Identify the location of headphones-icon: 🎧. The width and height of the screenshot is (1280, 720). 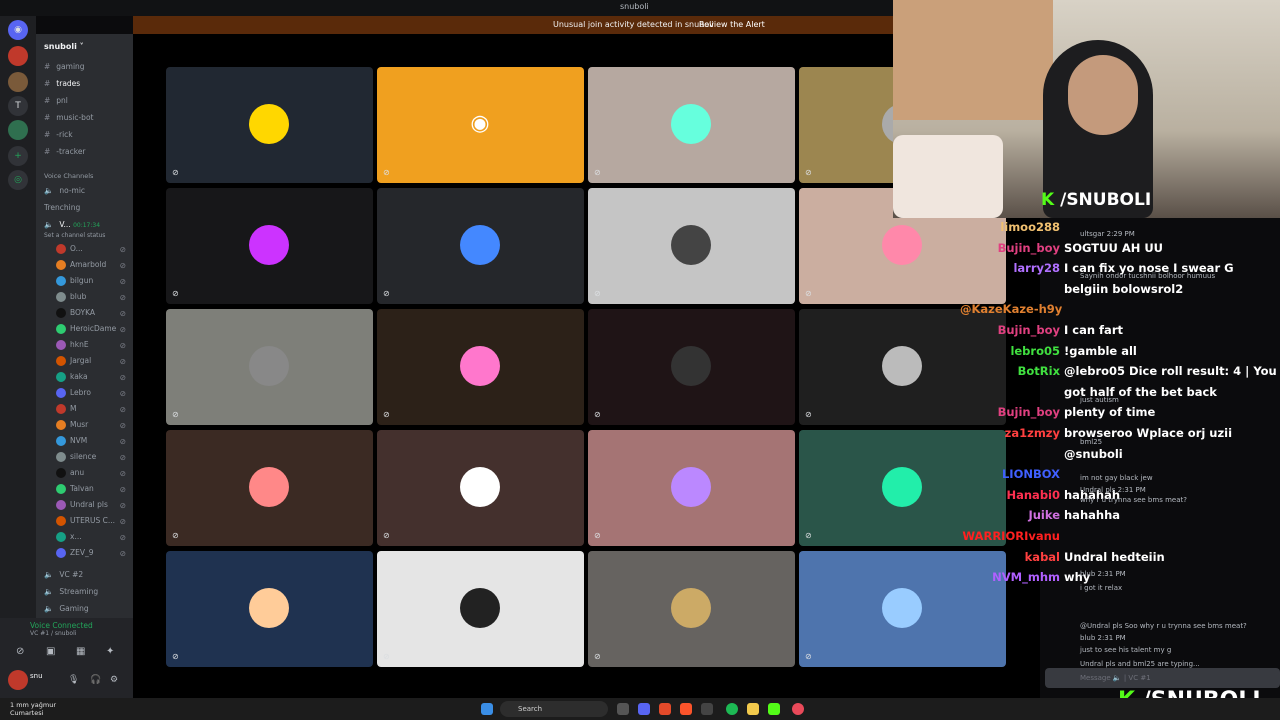
(95, 680).